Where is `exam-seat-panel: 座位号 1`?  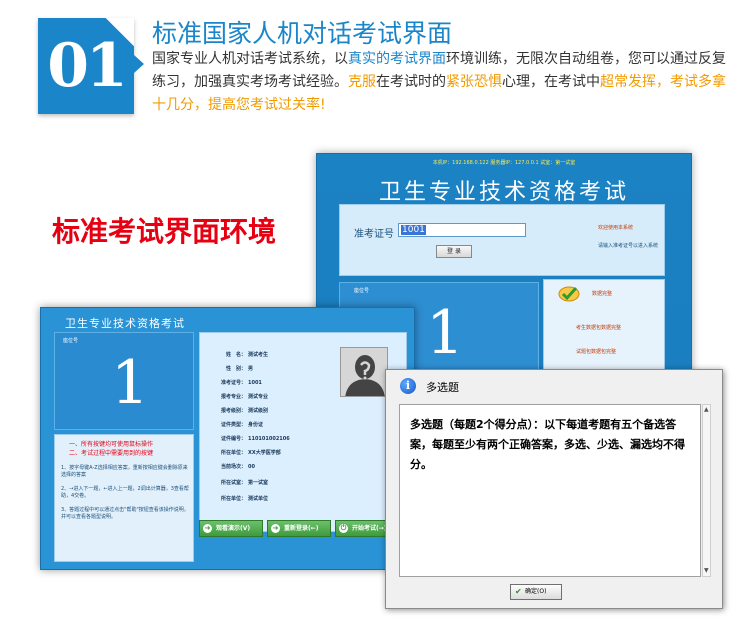
exam-seat-panel: 座位号 1 is located at coordinates (124, 381).